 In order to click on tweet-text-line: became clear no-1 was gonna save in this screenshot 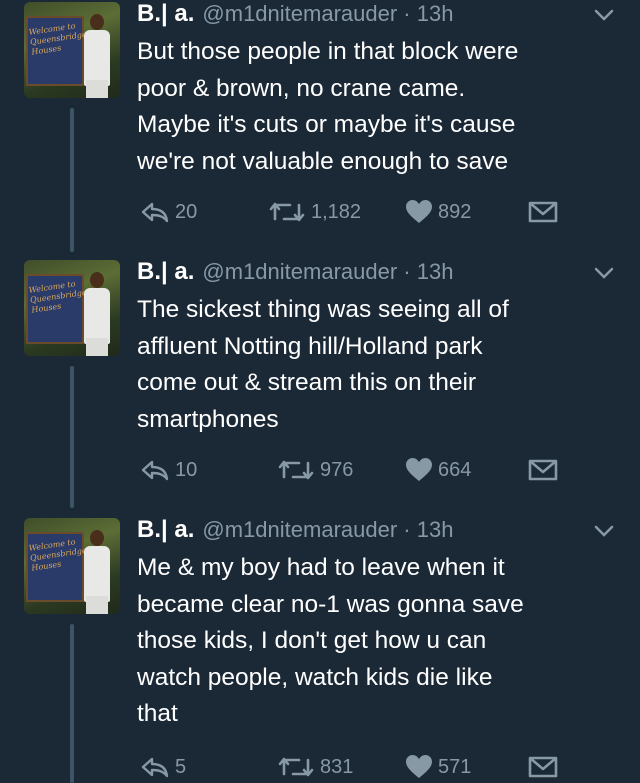, I will do `click(330, 604)`.